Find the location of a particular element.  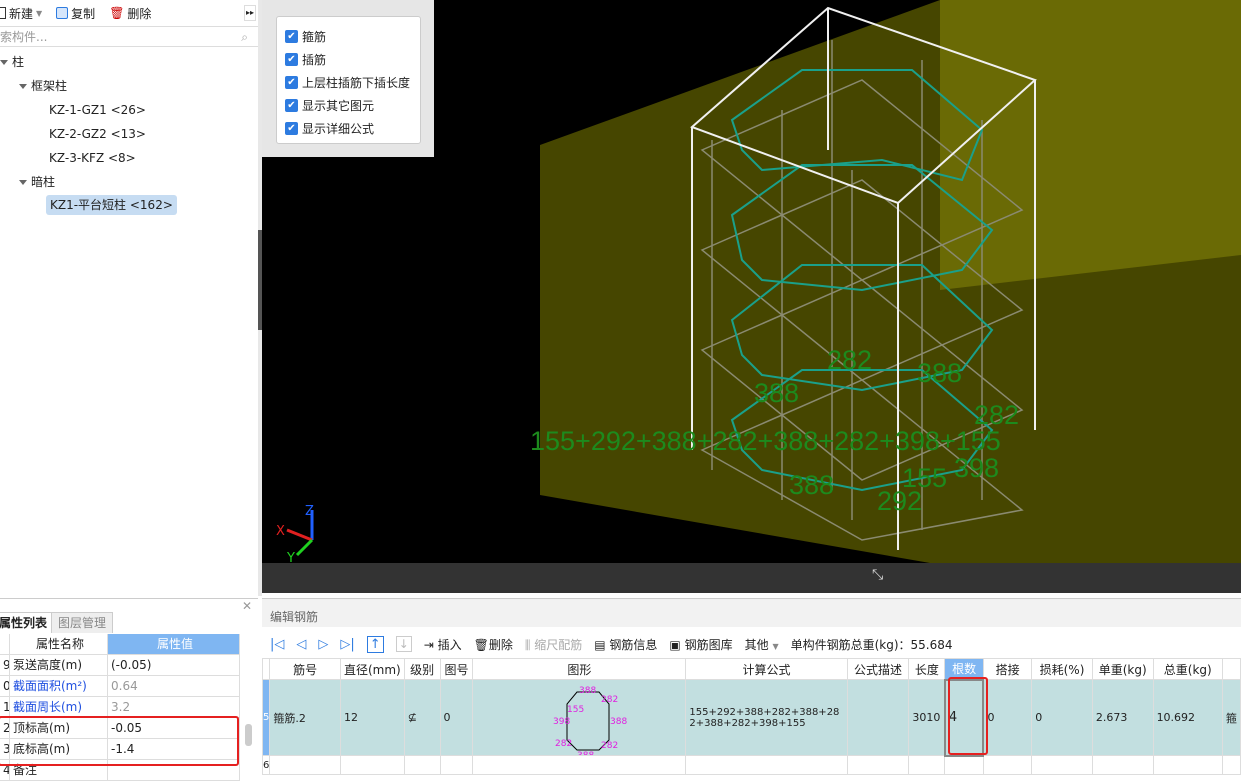

tree-item: KZ-3-KFZ <8> is located at coordinates (92, 158).